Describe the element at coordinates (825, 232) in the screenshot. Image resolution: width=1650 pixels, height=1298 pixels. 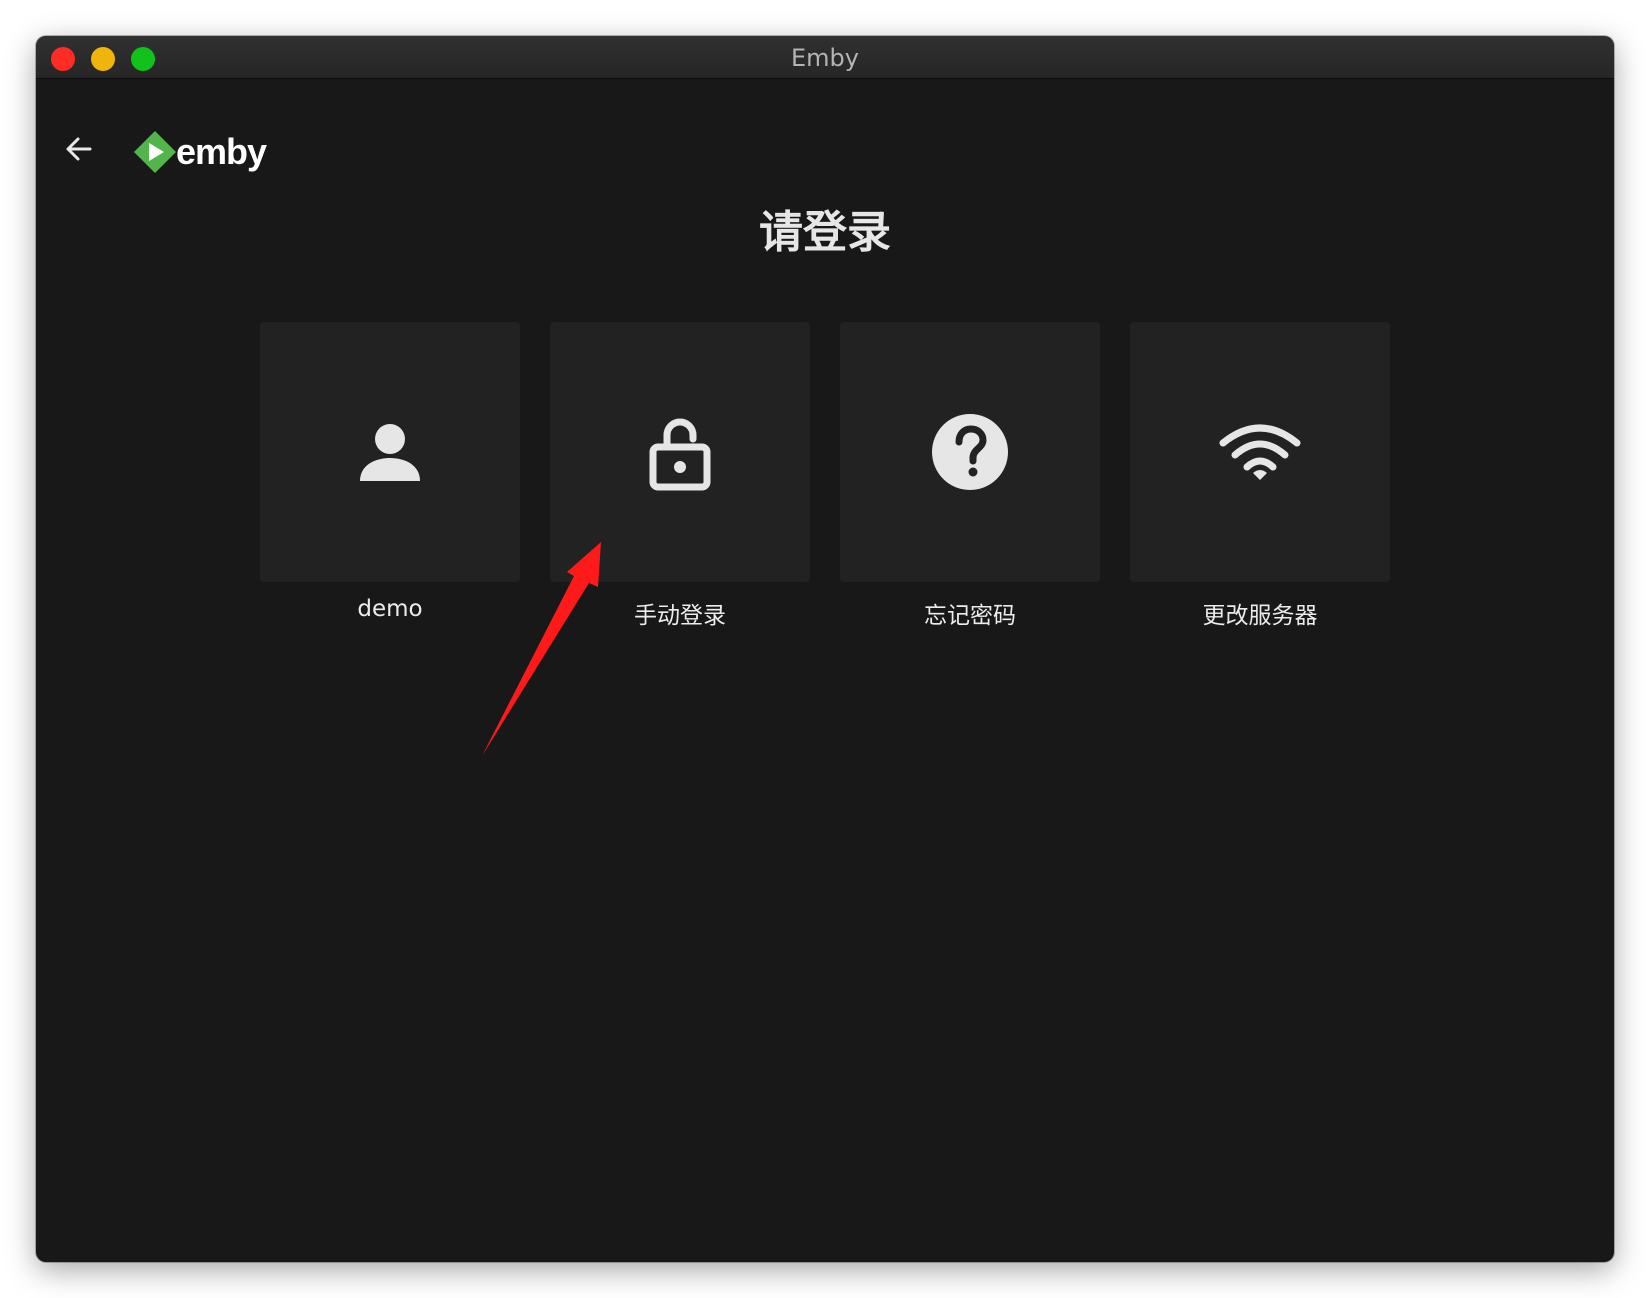
I see `page-title: 请登录` at that location.